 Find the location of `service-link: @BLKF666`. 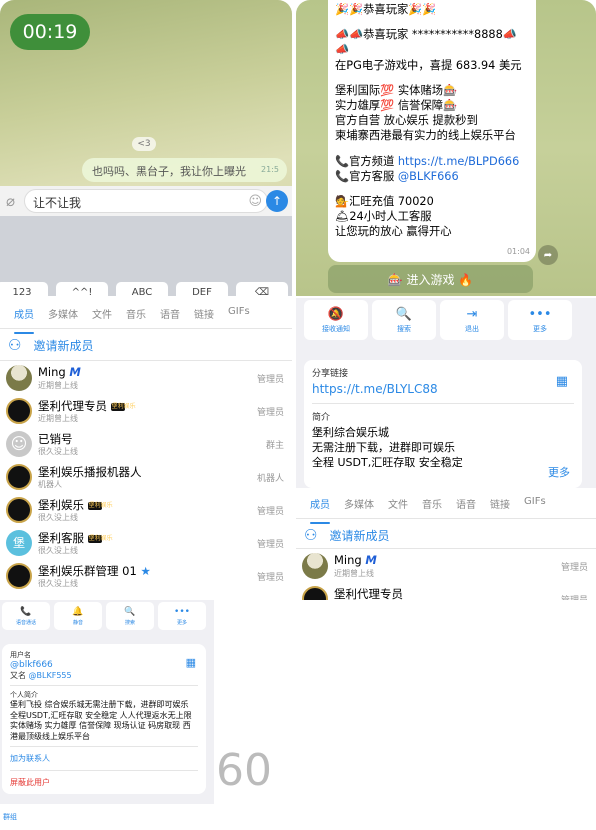

service-link: @BLKF666 is located at coordinates (428, 176).